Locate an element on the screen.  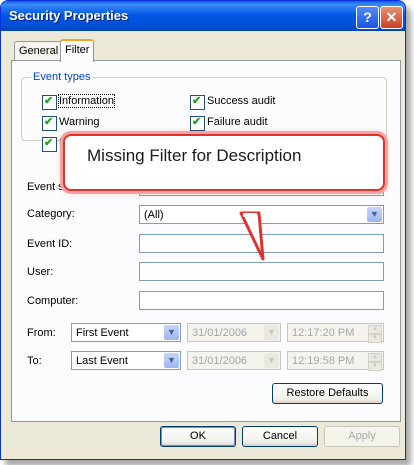
annotation-callout: Missing Filter for Description is located at coordinates (224, 162).